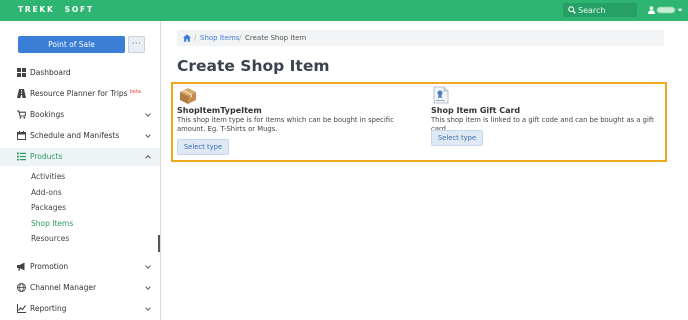  What do you see at coordinates (21, 93) in the screenshot?
I see `road-icon` at bounding box center [21, 93].